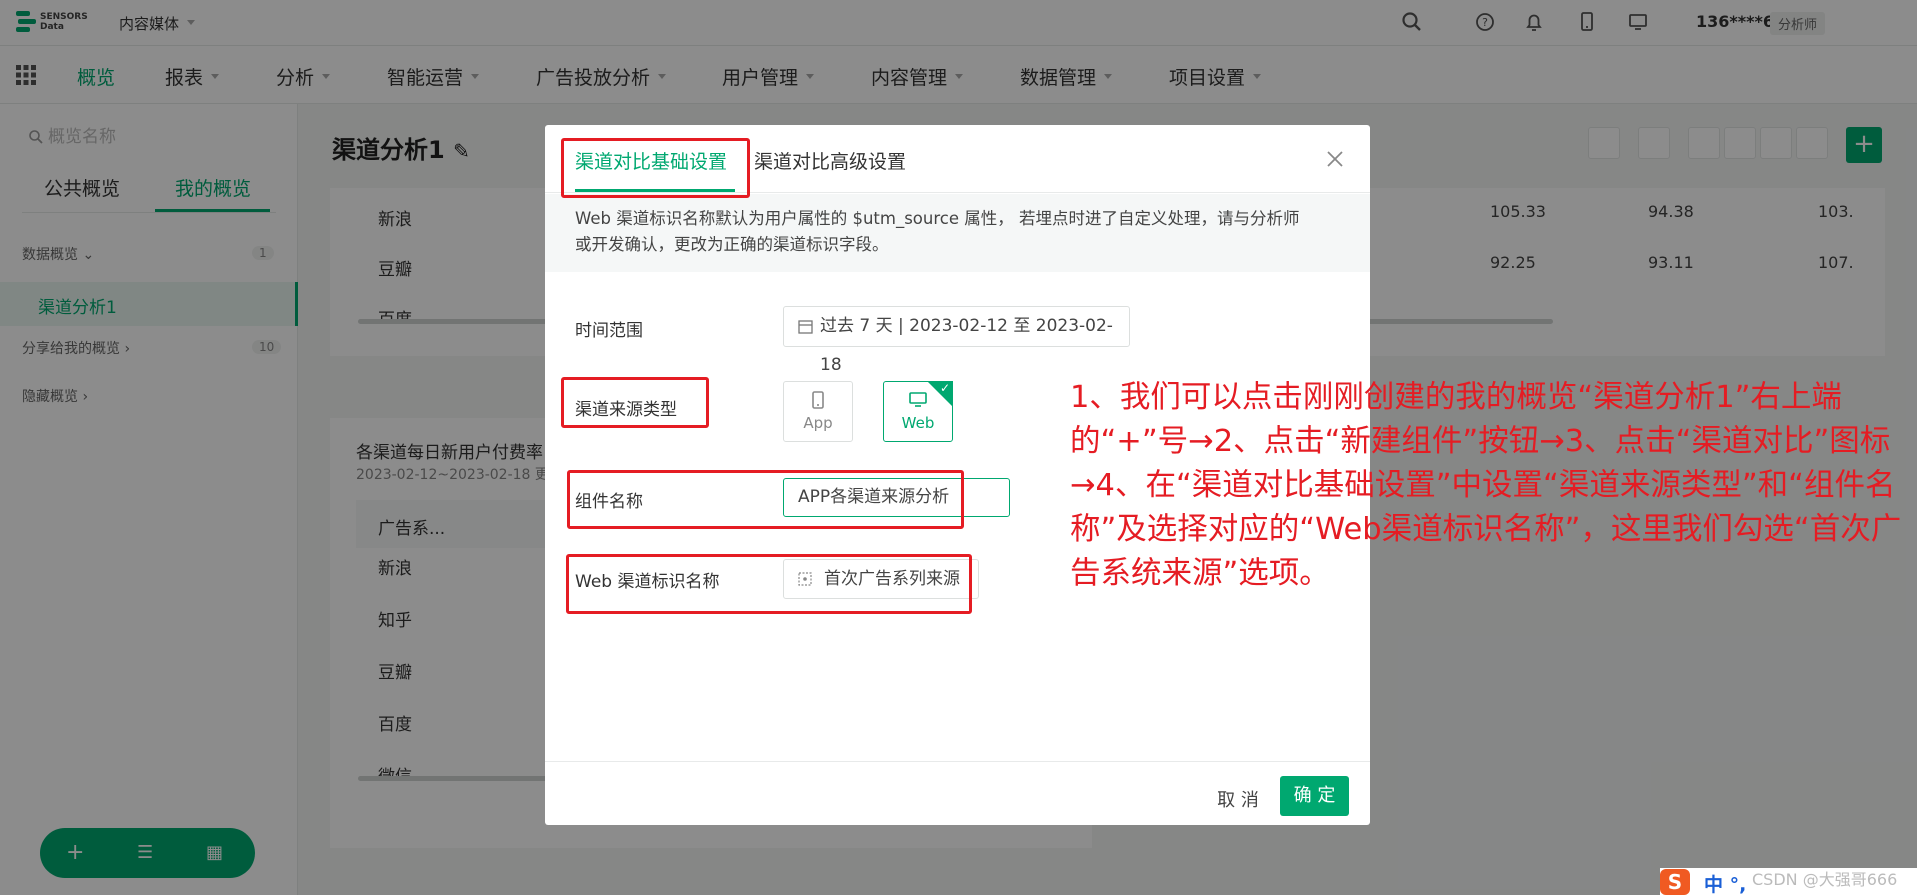  I want to click on close-icon, so click(1335, 159).